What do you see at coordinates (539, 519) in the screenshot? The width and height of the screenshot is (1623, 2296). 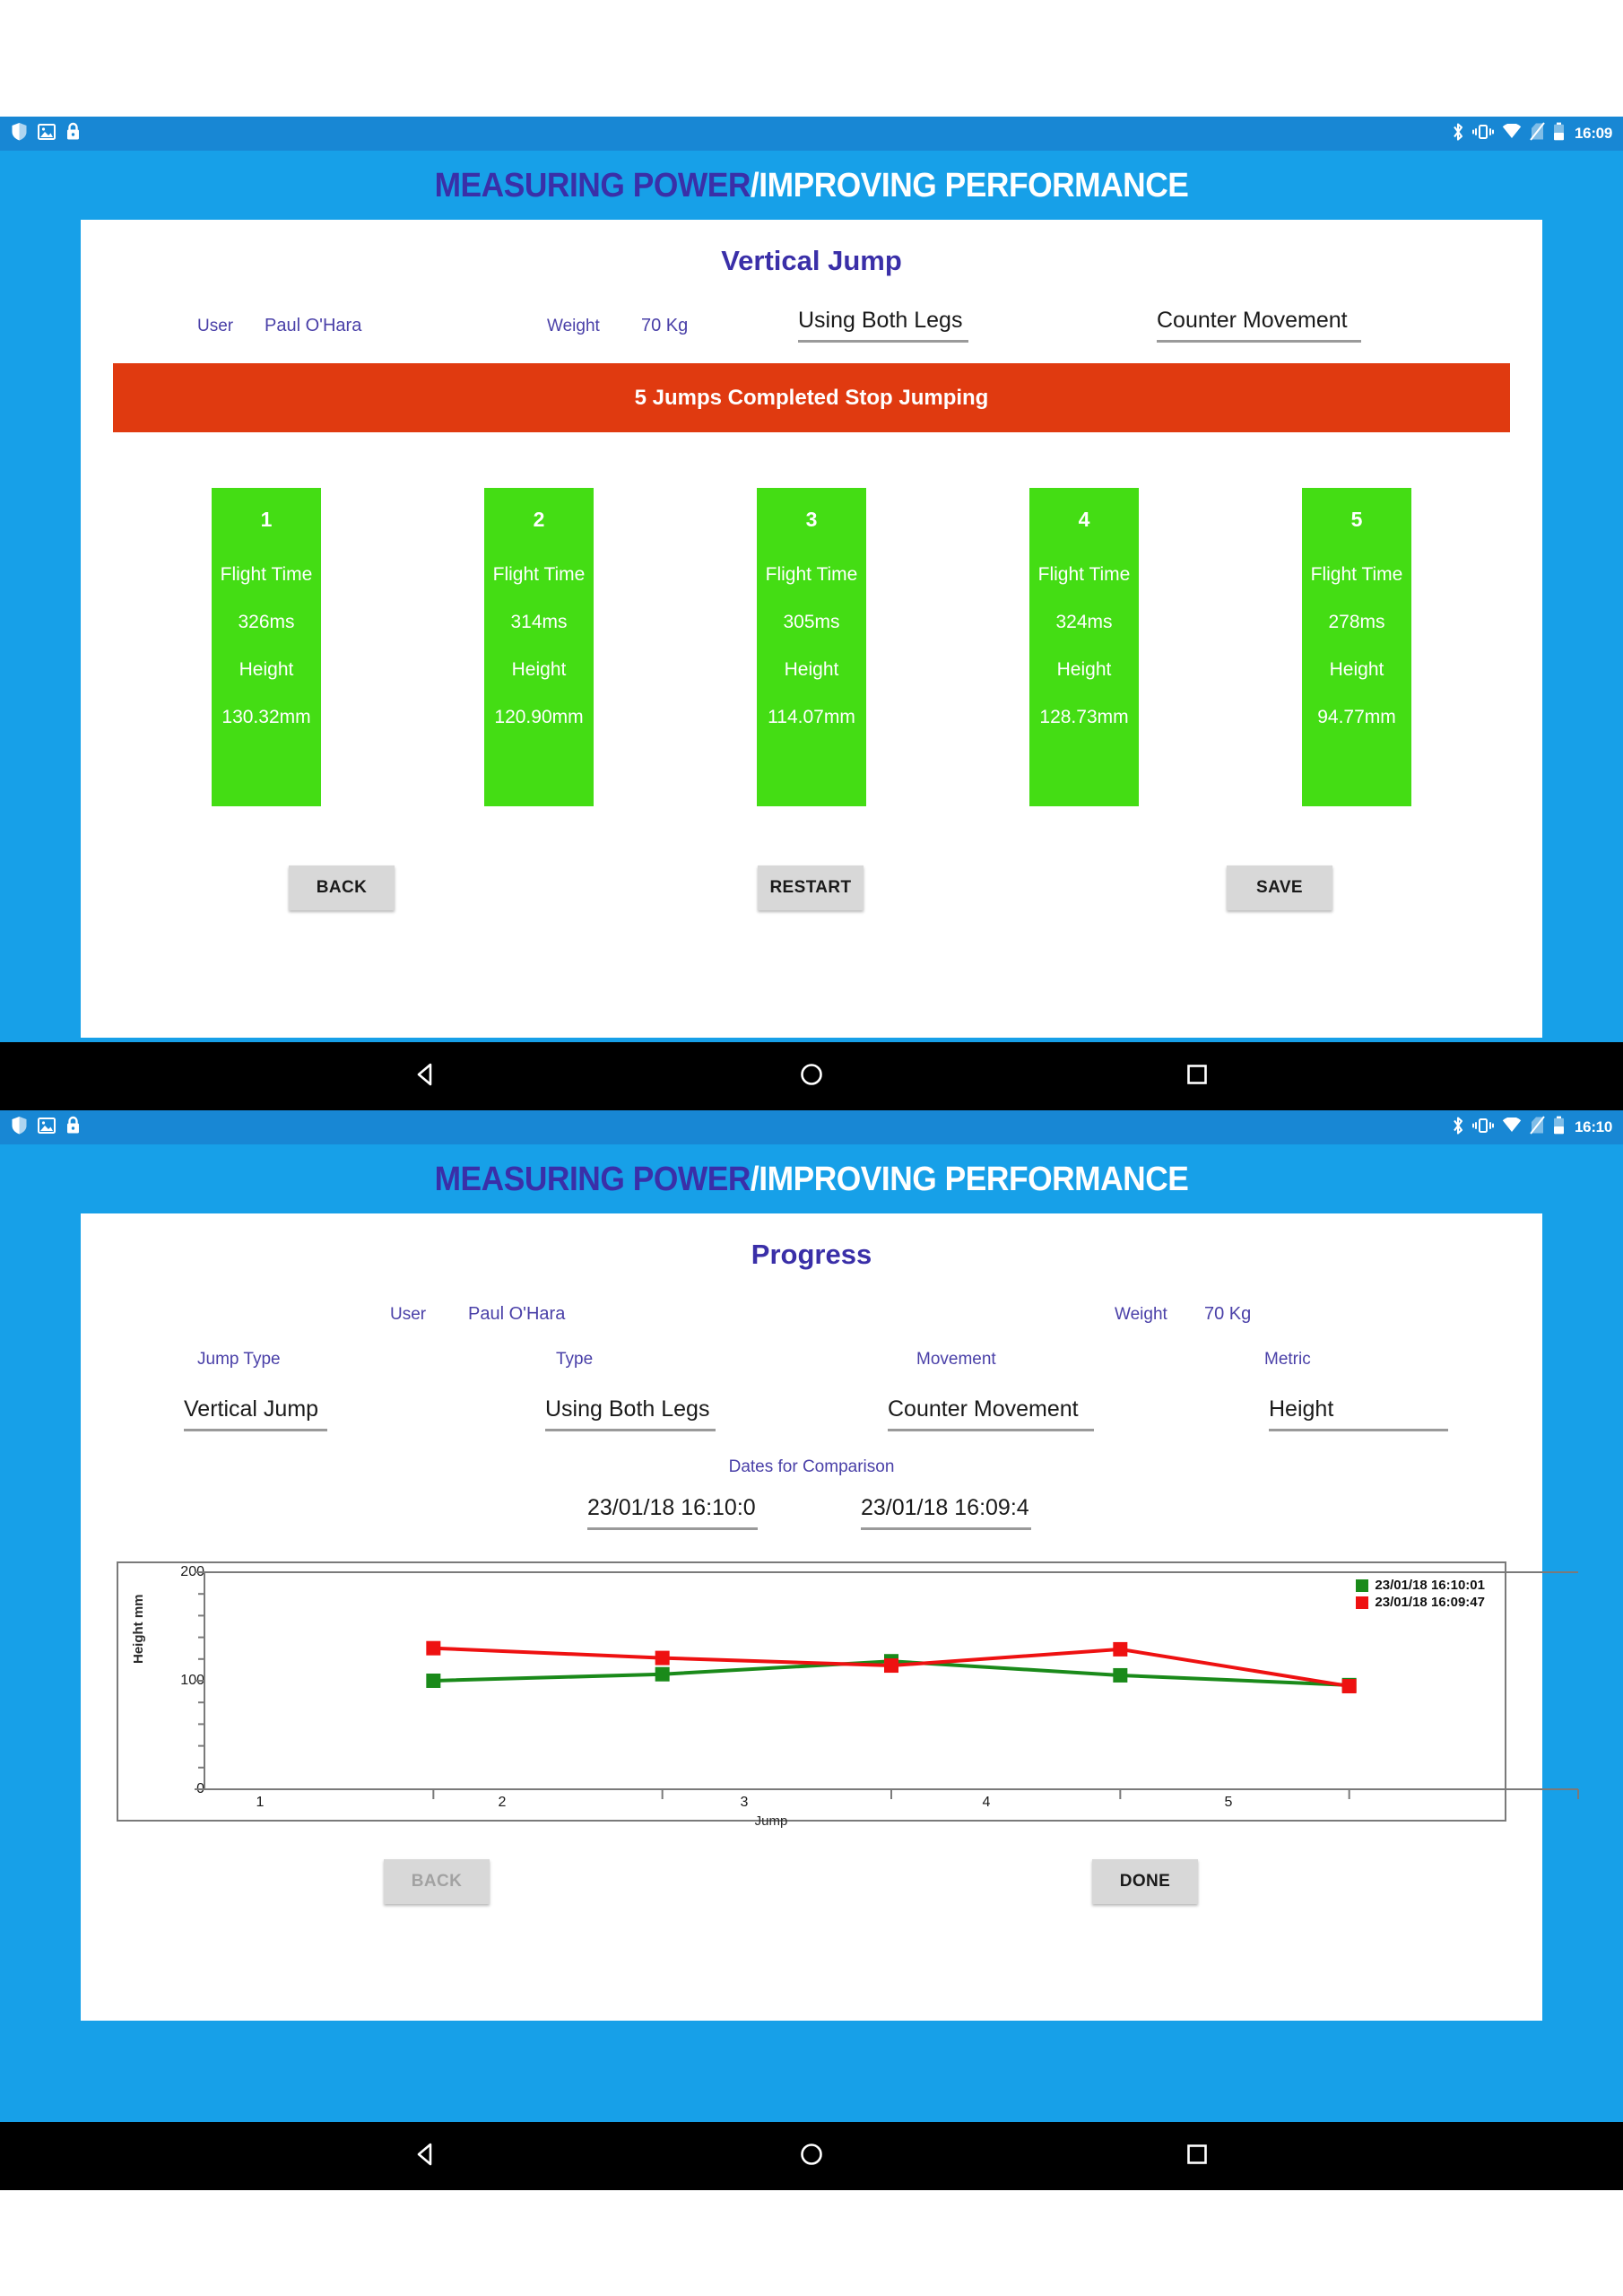 I see `jump-number: 2` at bounding box center [539, 519].